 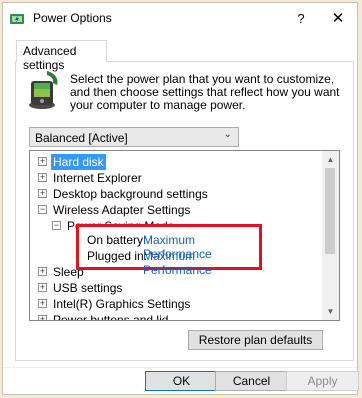 I want to click on tree-item-label: Internet Explorer, so click(x=97, y=178).